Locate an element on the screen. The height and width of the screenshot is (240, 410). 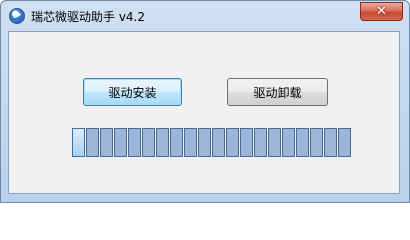
install-driver-button-label: 驱动安装 is located at coordinates (132, 92).